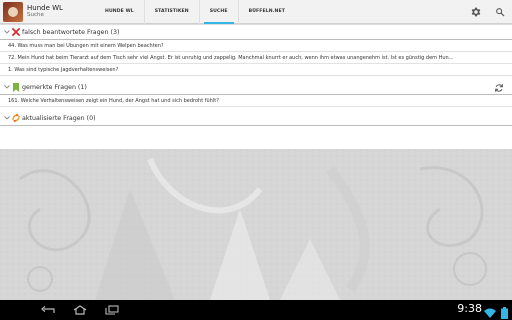  Describe the element at coordinates (13, 11) in the screenshot. I see `app-logo-icon` at that location.